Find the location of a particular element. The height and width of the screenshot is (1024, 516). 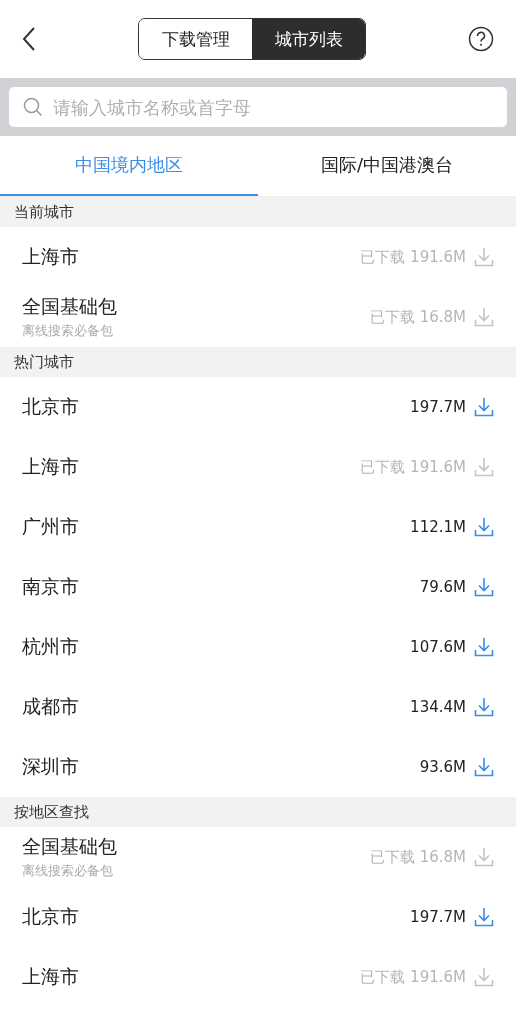

segment-tab: 城市列表 is located at coordinates (308, 39).